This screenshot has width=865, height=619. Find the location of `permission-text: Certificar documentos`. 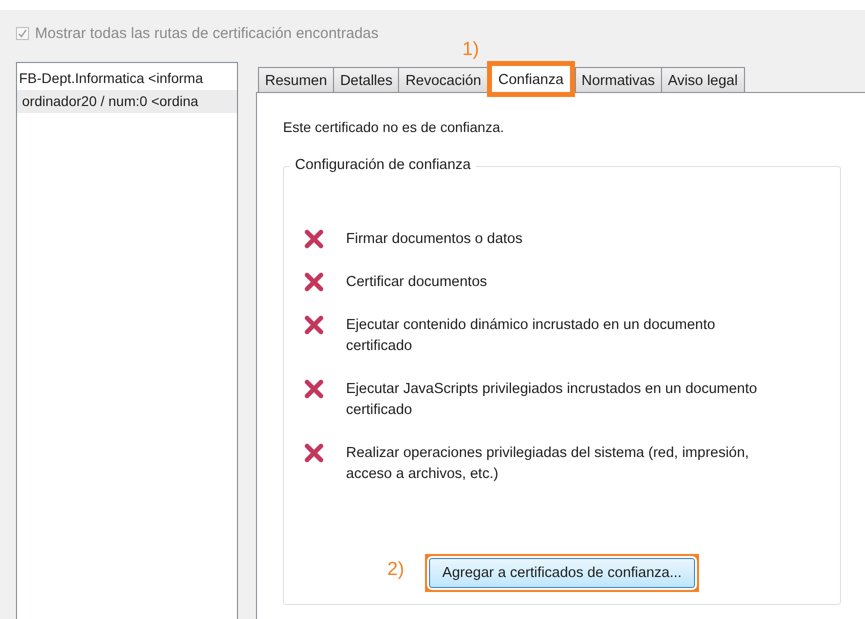

permission-text: Certificar documentos is located at coordinates (417, 282).